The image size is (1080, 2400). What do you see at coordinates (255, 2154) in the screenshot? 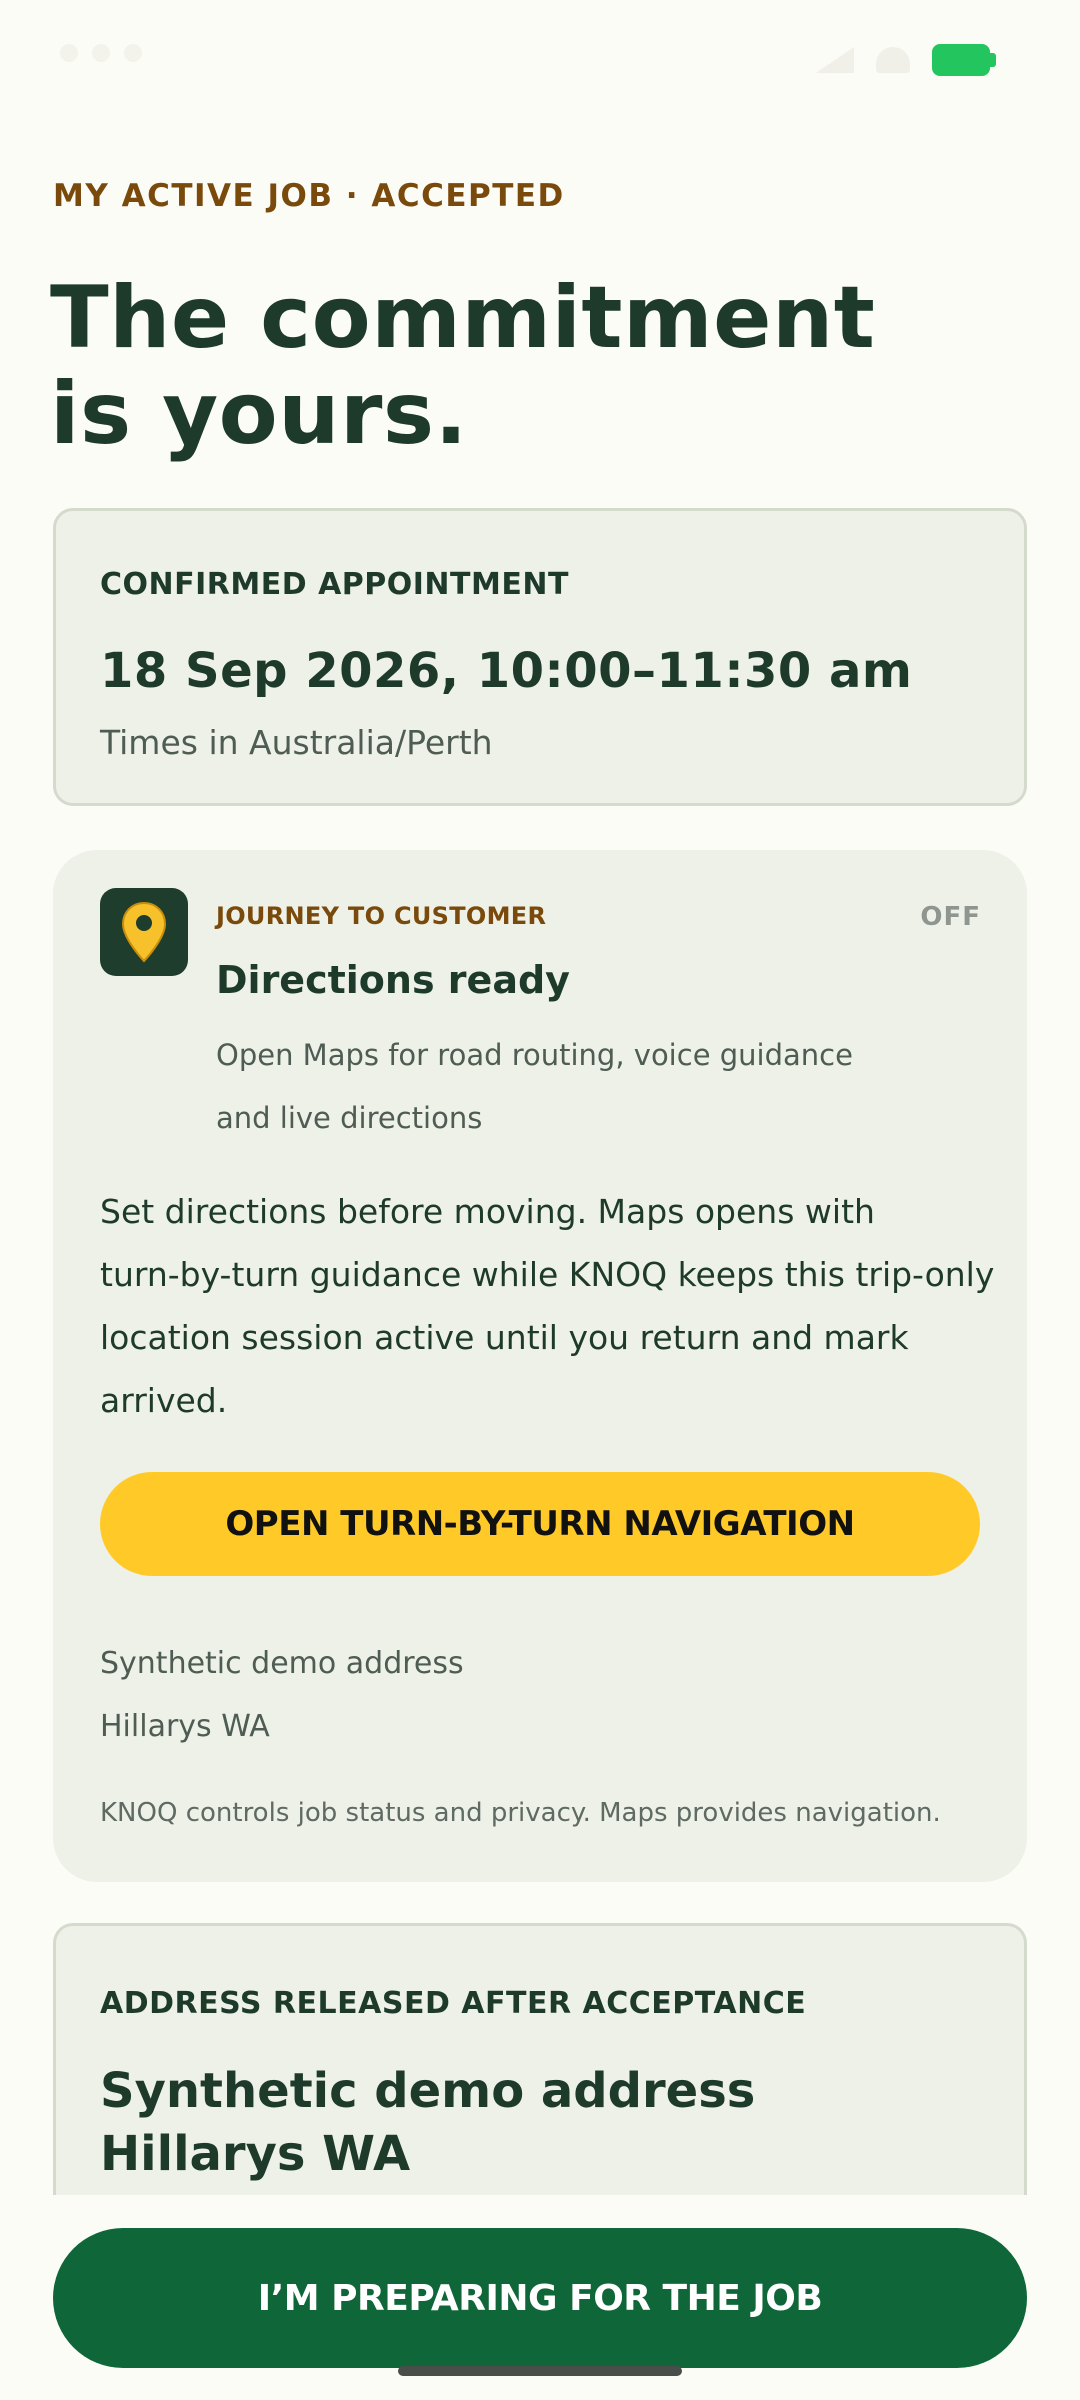
I see `address-card-line-2: Hillarys WA` at bounding box center [255, 2154].